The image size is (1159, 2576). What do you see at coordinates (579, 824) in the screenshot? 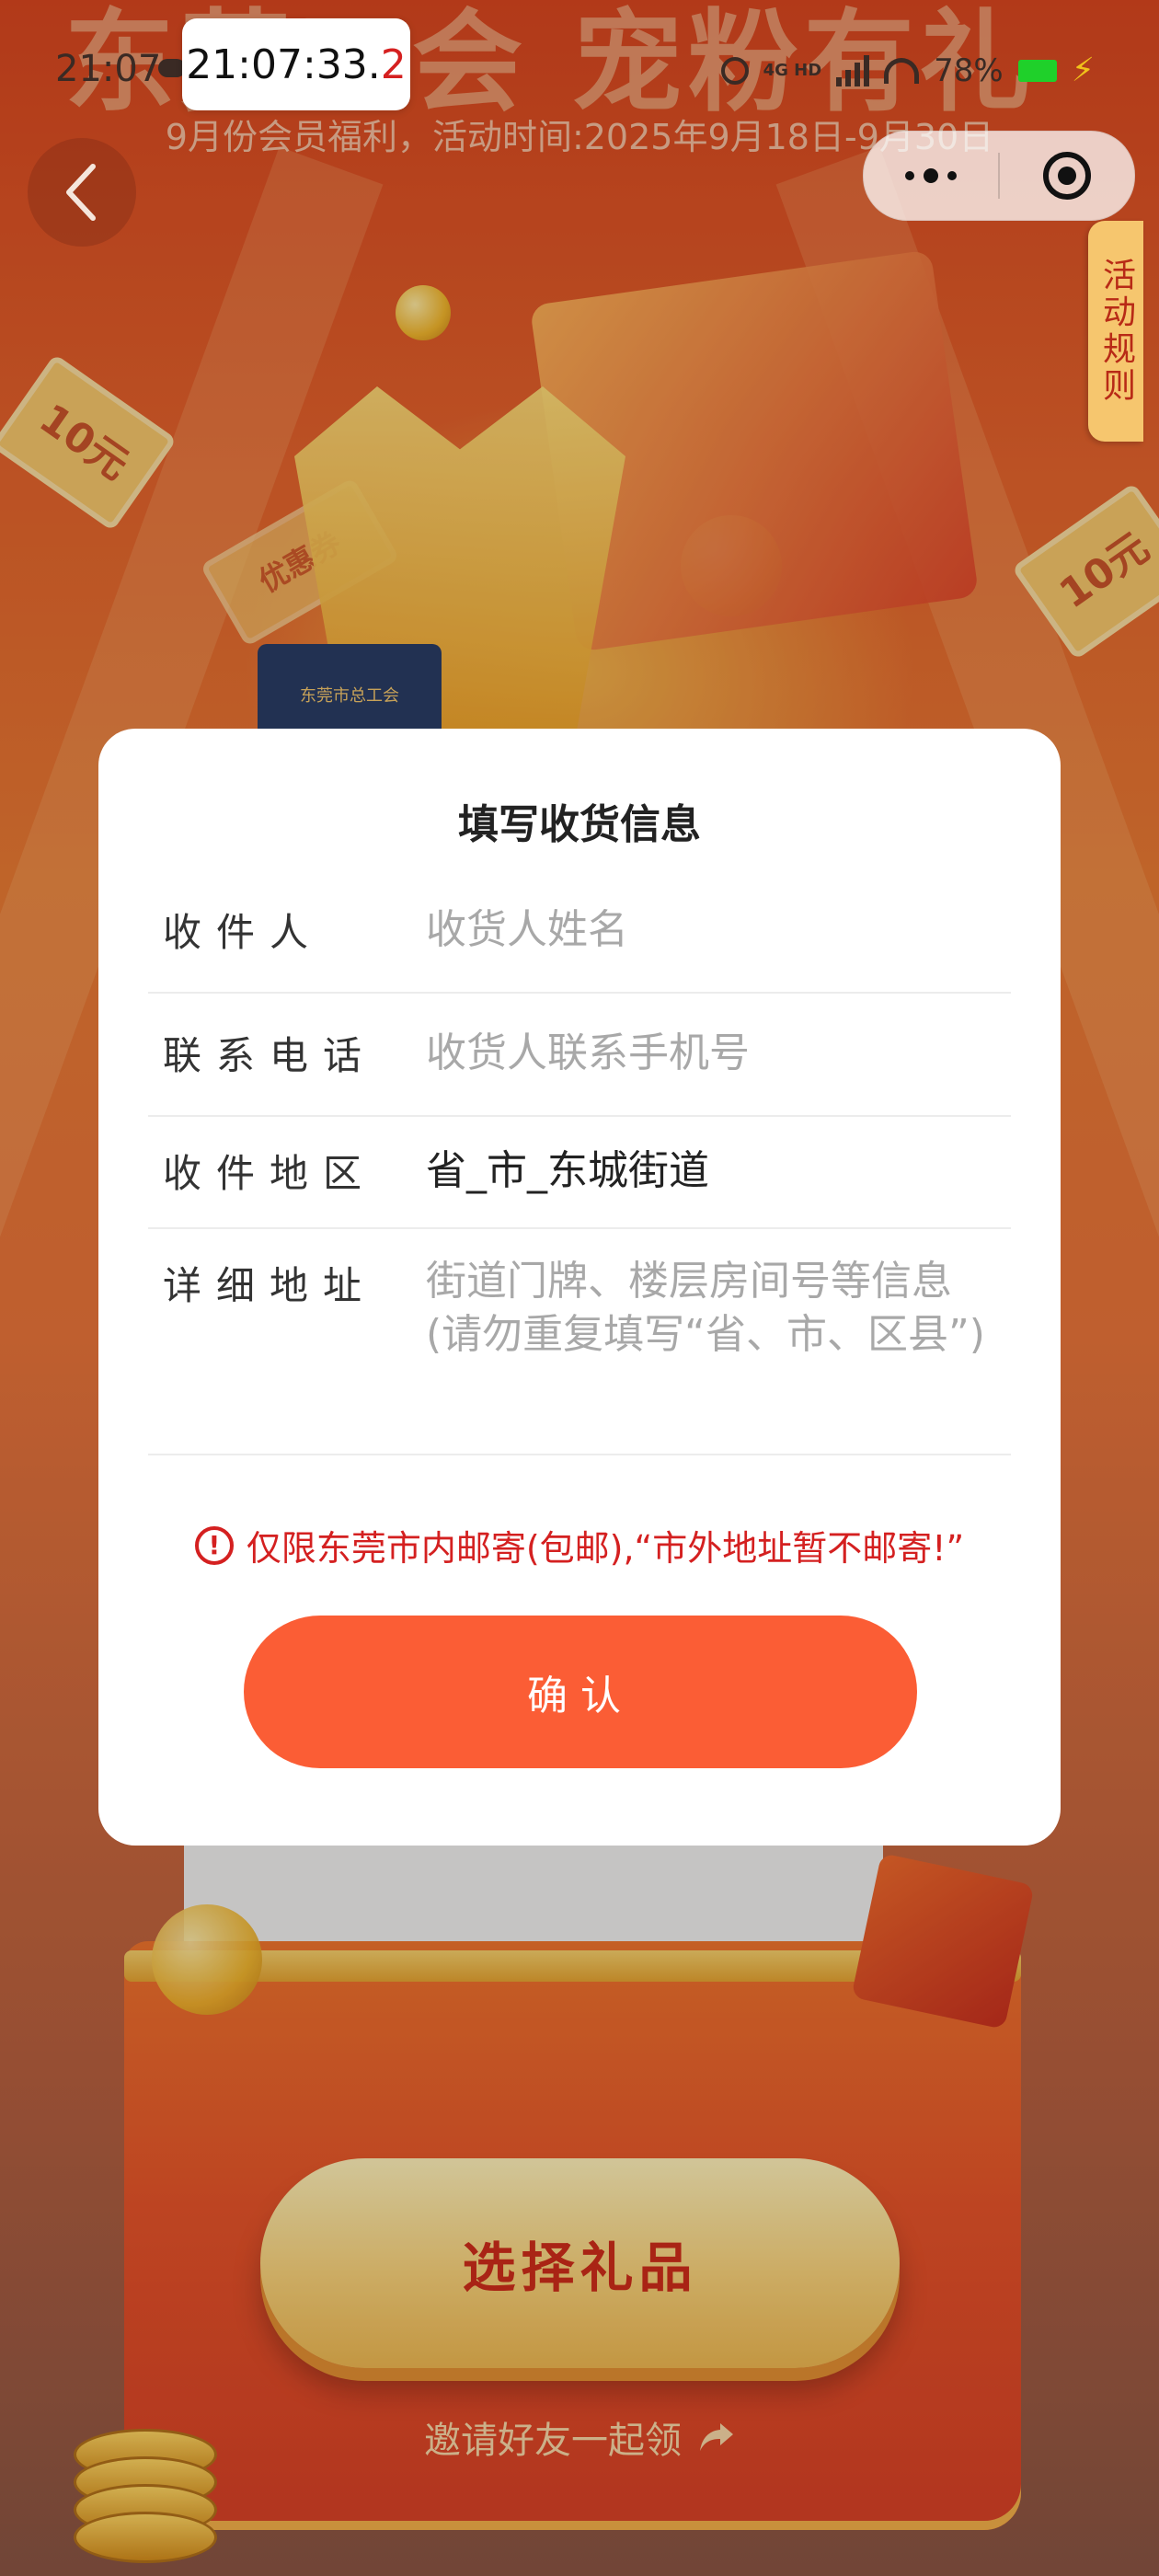
I see `dialog-title: 填写收货信息` at bounding box center [579, 824].